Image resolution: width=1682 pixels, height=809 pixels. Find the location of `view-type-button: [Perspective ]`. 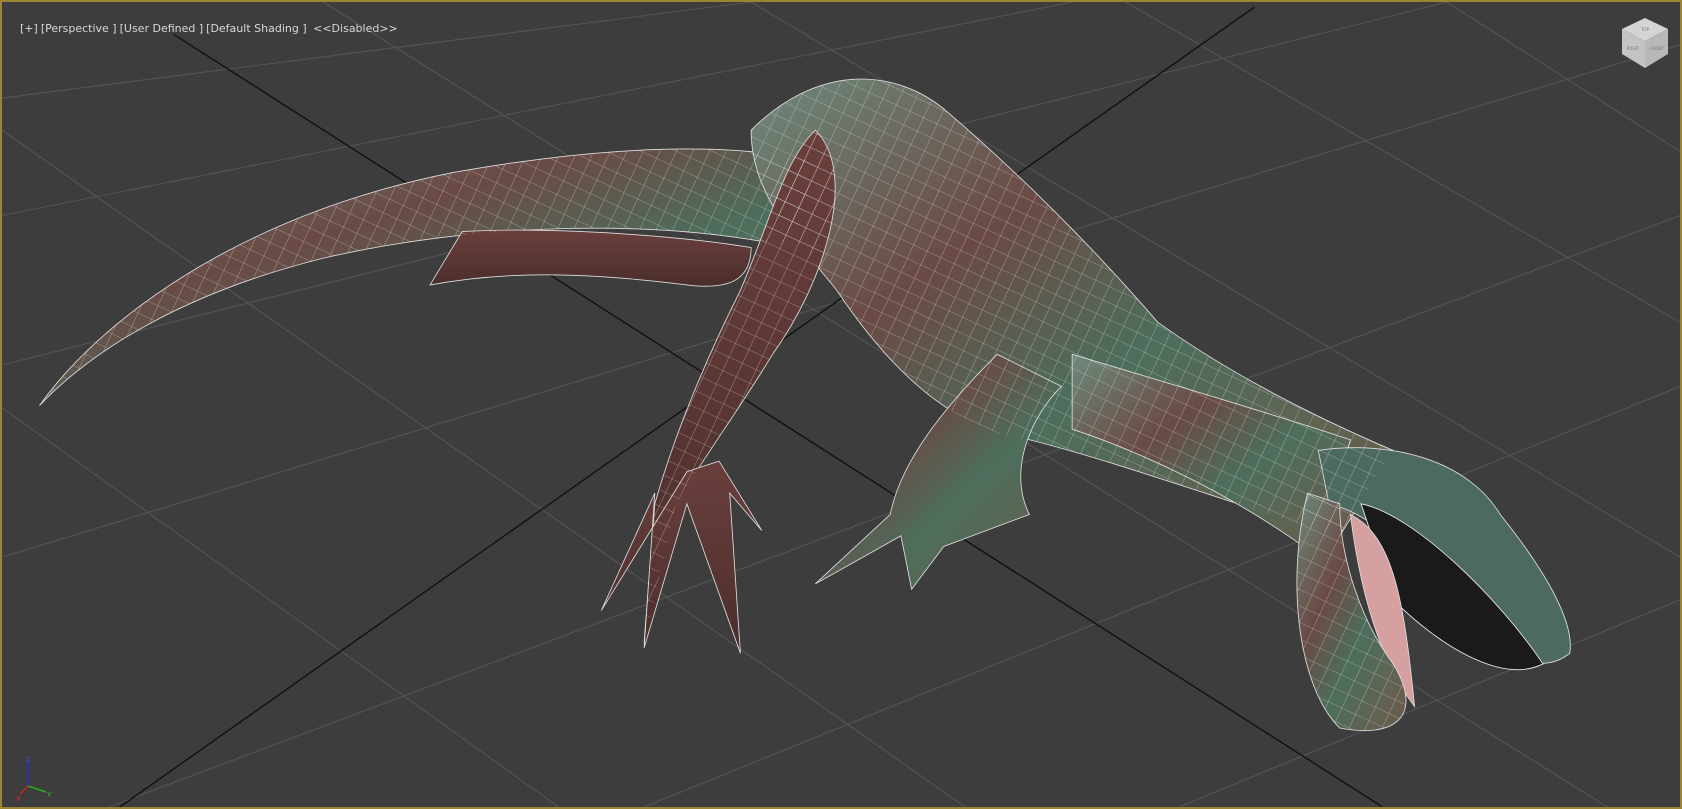

view-type-button: [Perspective ] is located at coordinates (79, 28).